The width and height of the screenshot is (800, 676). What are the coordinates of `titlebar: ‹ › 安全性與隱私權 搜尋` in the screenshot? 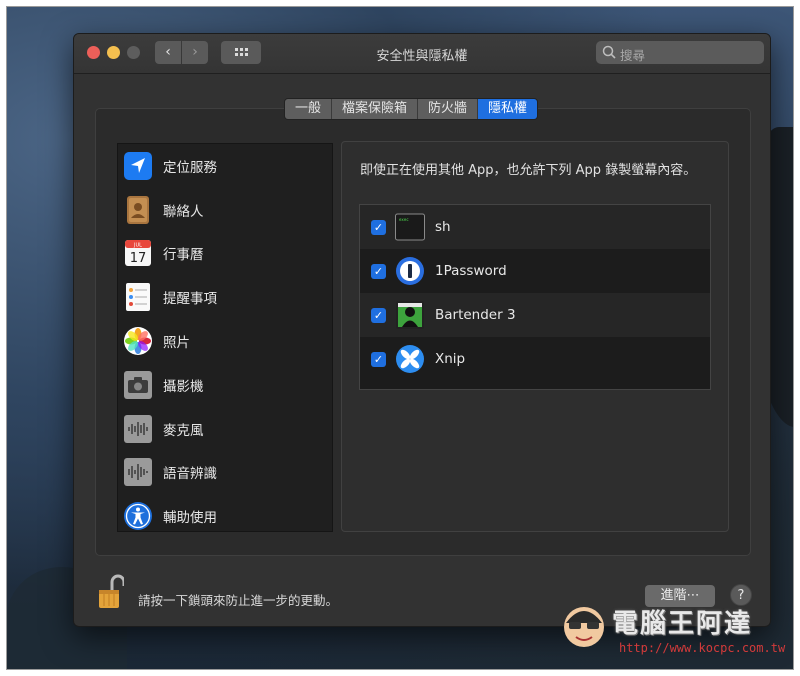 It's located at (422, 54).